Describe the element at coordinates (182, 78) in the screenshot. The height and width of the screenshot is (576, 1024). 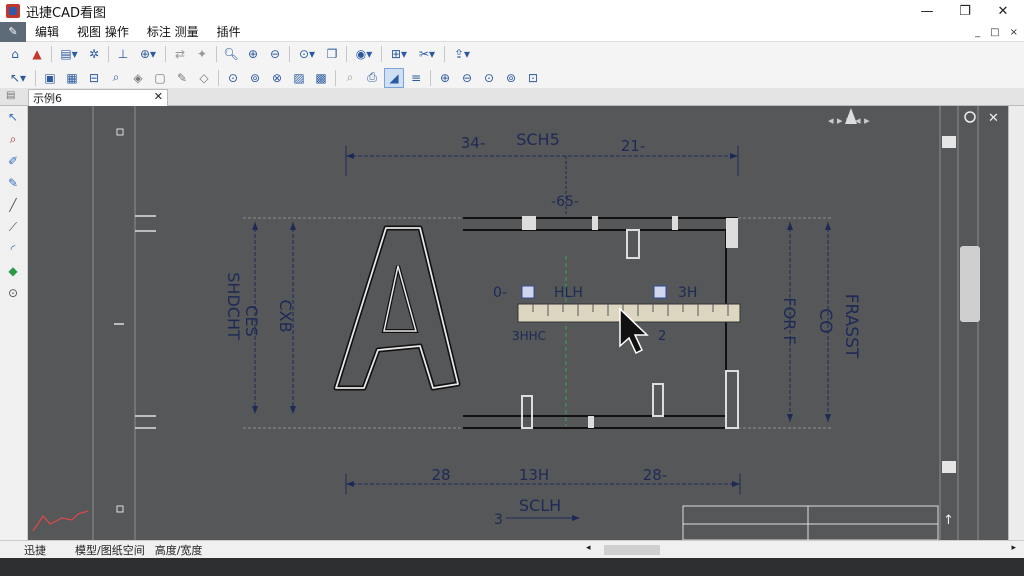
I see `pen-icon: ✎` at that location.